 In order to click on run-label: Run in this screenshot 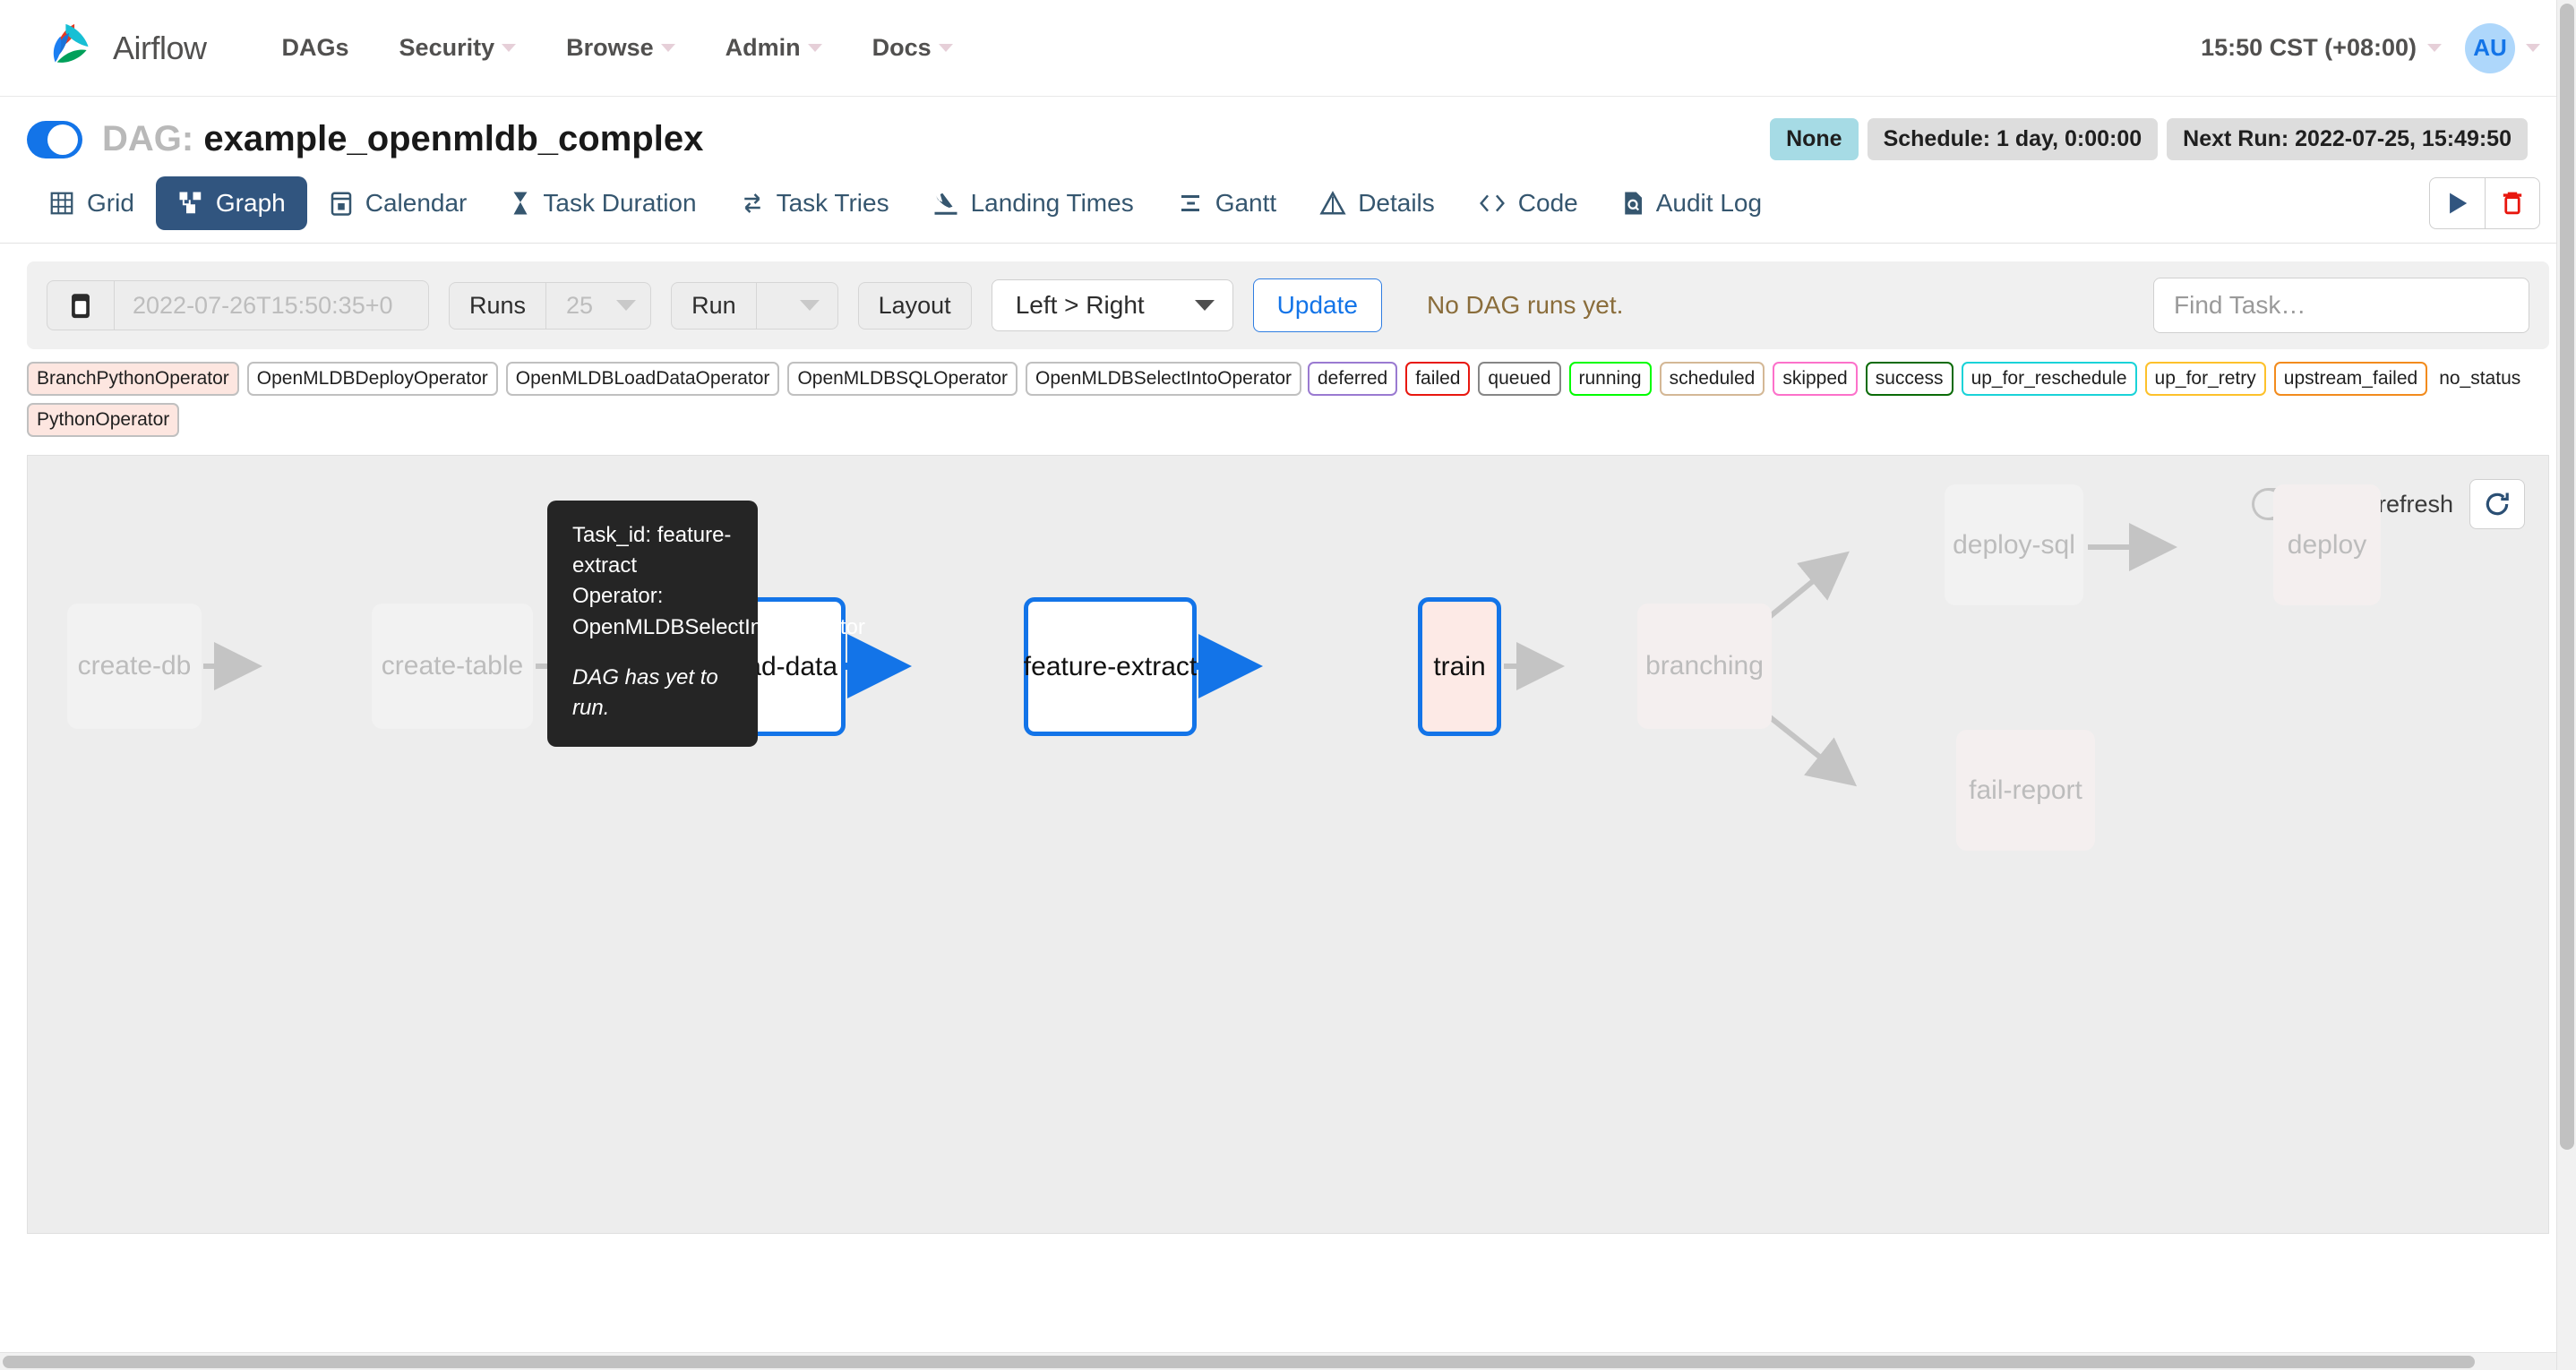, I will do `click(713, 305)`.